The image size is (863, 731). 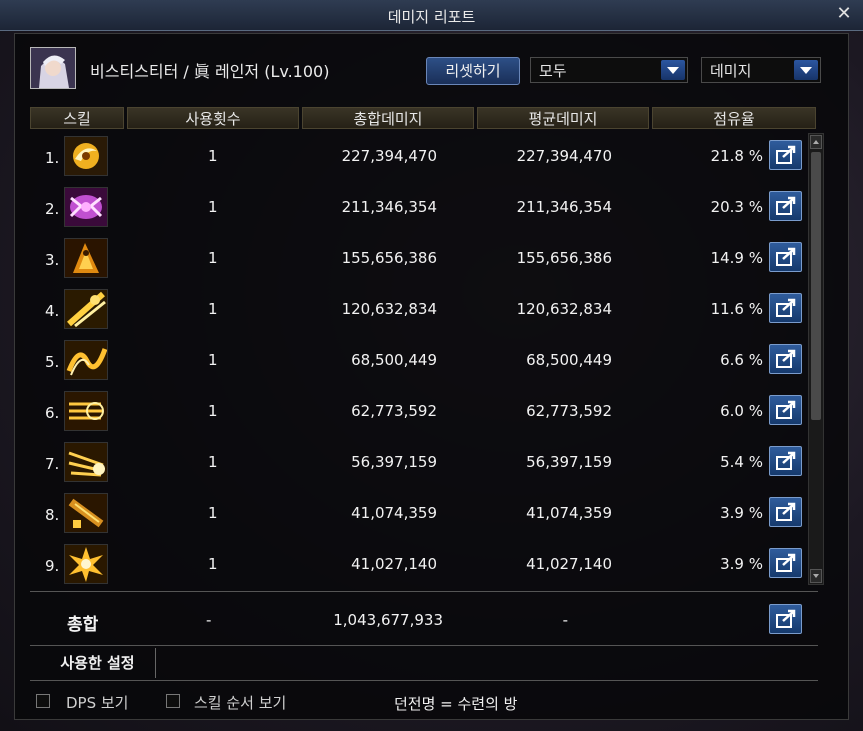 I want to click on row-average-damage: 62,773,592, so click(x=569, y=411).